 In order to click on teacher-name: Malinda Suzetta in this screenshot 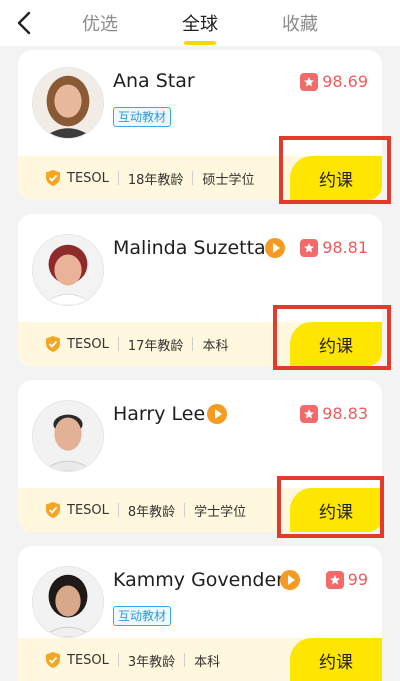, I will do `click(189, 248)`.